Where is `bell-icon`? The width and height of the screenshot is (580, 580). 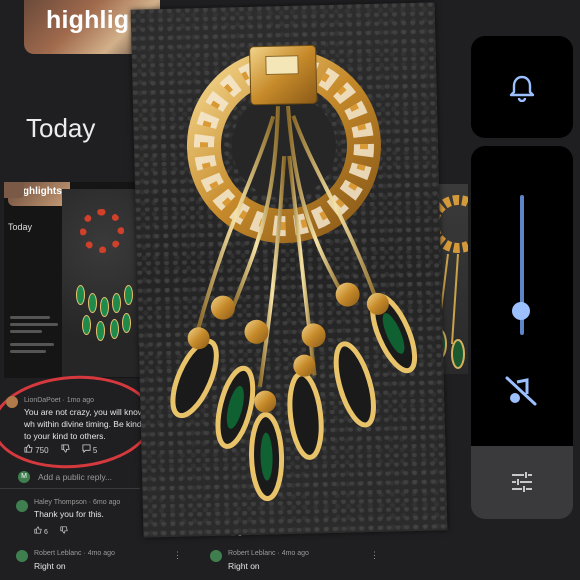
bell-icon is located at coordinates (522, 88).